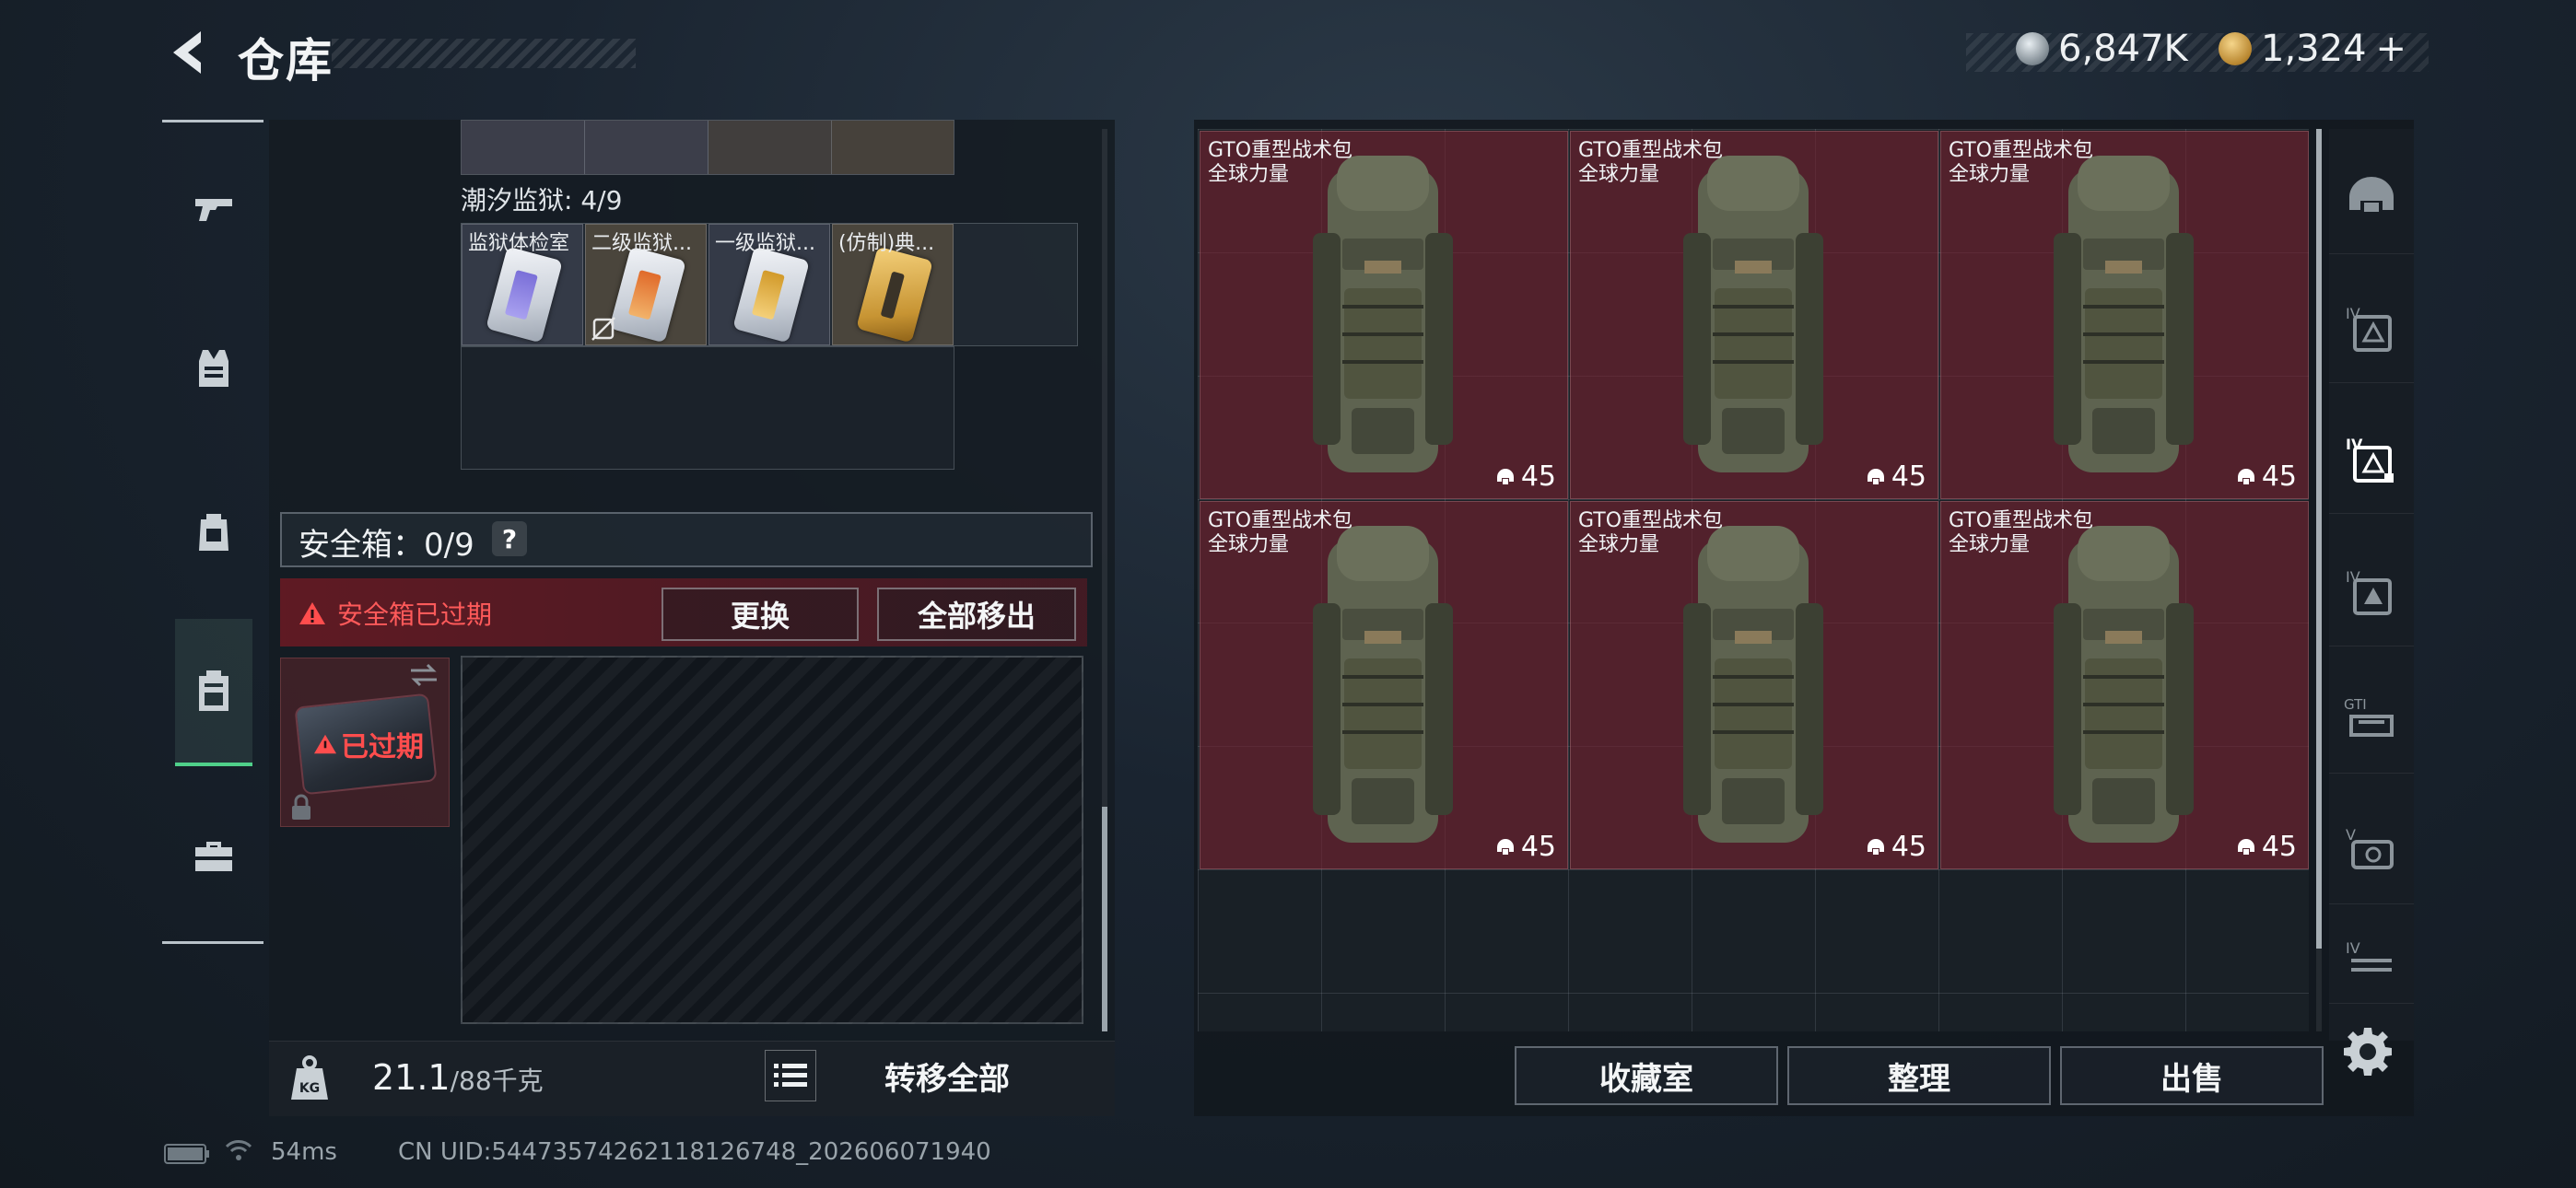 The height and width of the screenshot is (1188, 2576). I want to click on nav-container, so click(213, 692).